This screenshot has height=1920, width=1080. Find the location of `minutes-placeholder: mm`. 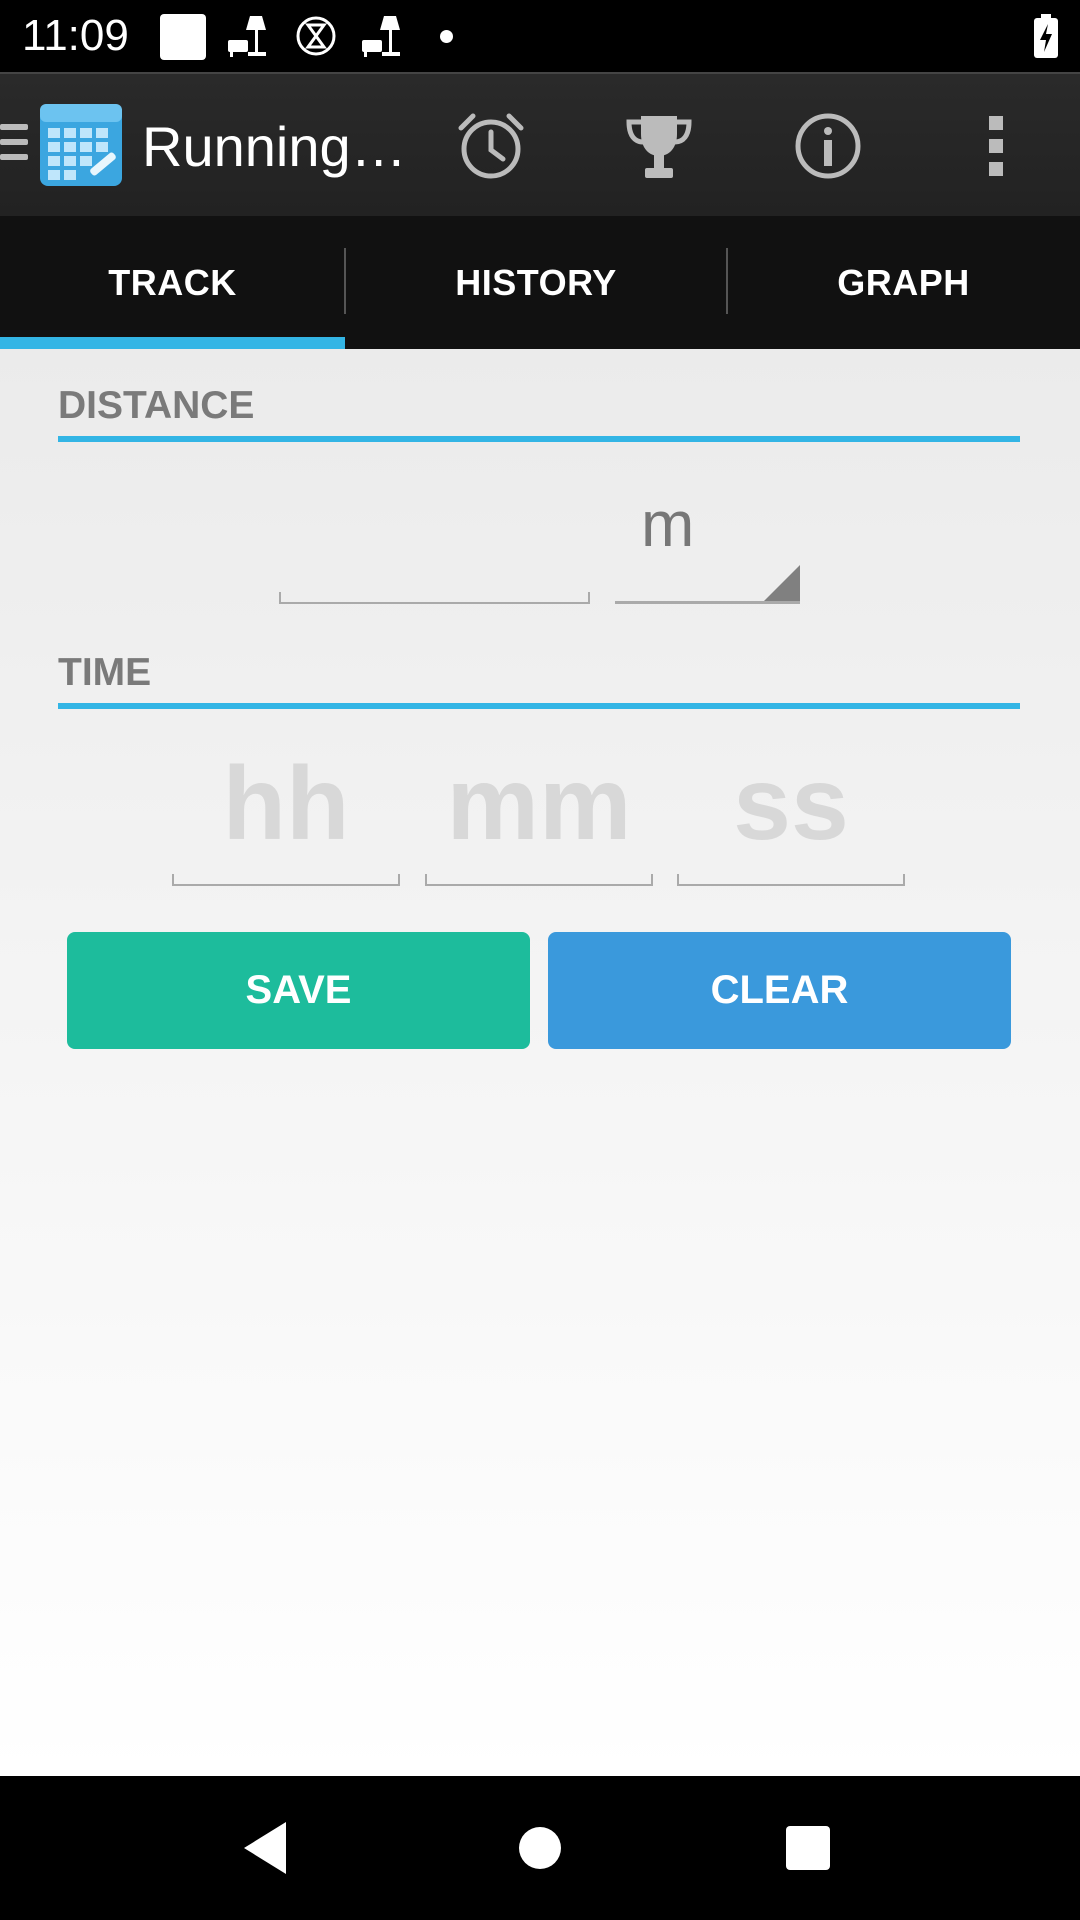

minutes-placeholder: mm is located at coordinates (539, 804).